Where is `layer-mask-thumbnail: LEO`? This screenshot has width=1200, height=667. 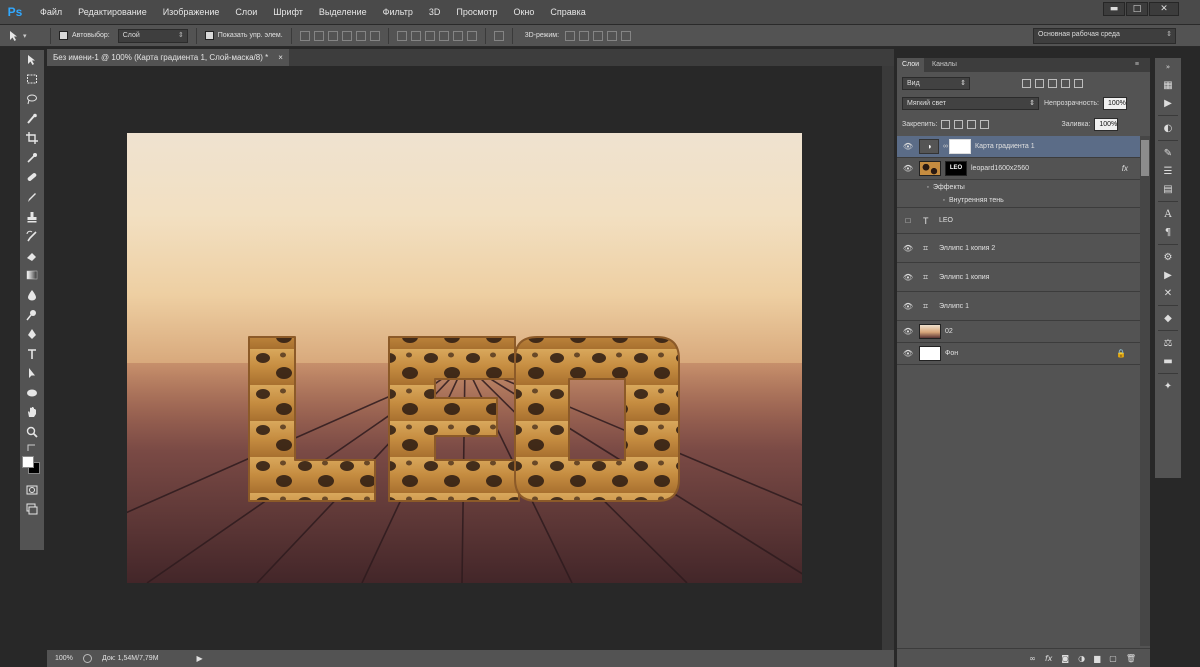 layer-mask-thumbnail: LEO is located at coordinates (956, 168).